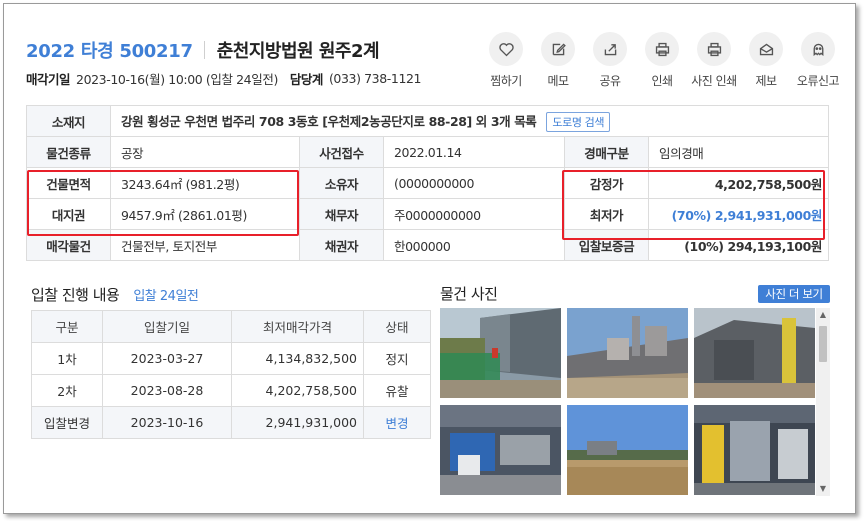 The height and width of the screenshot is (521, 865). Describe the element at coordinates (610, 81) in the screenshot. I see `share-label: 공유` at that location.